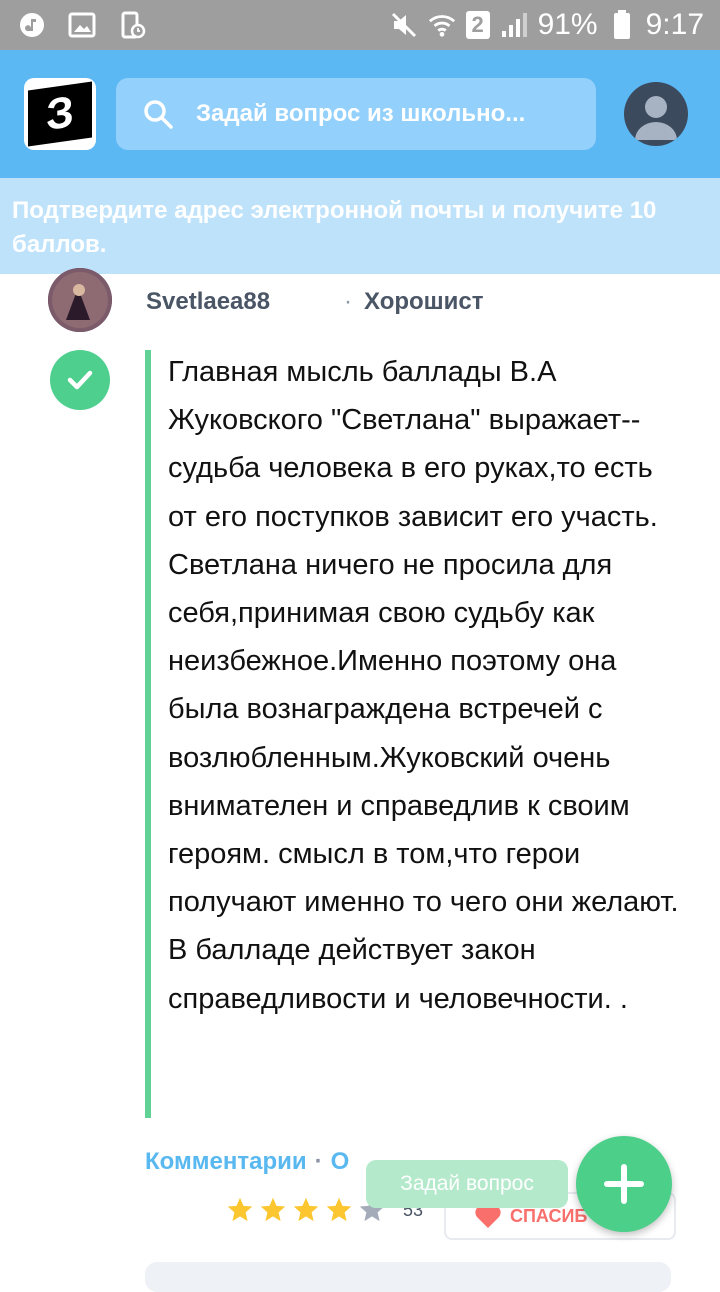 This screenshot has height=1292, width=720. Describe the element at coordinates (32, 25) in the screenshot. I see `music-icon` at that location.